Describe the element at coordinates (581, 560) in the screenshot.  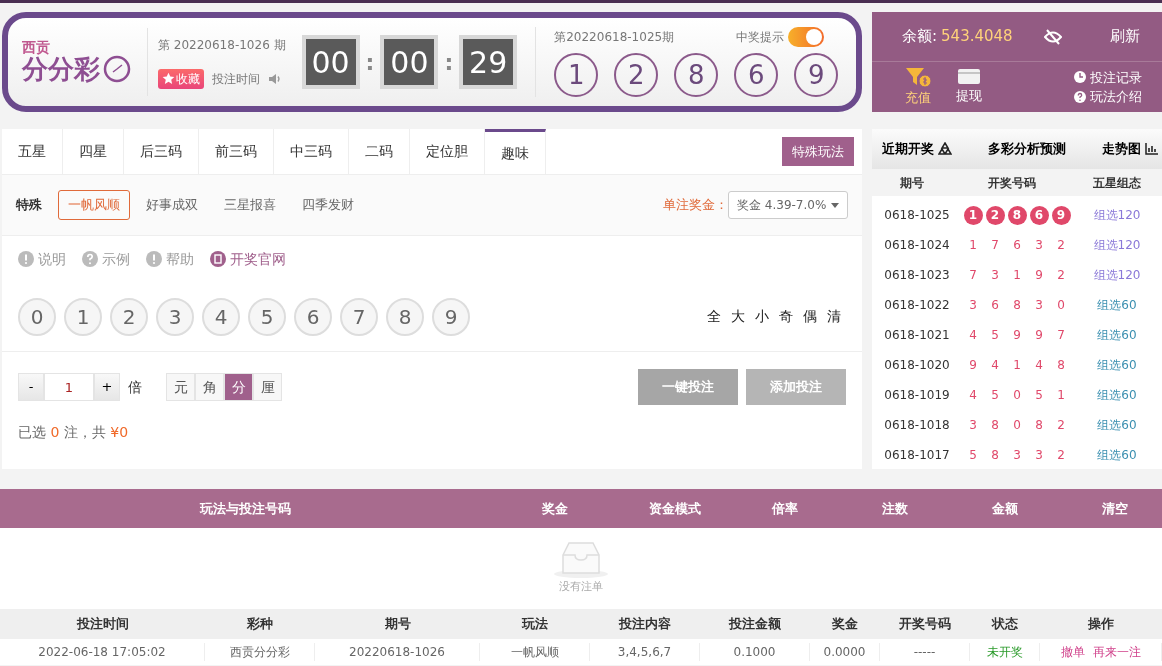
I see `empty-tray-icon` at that location.